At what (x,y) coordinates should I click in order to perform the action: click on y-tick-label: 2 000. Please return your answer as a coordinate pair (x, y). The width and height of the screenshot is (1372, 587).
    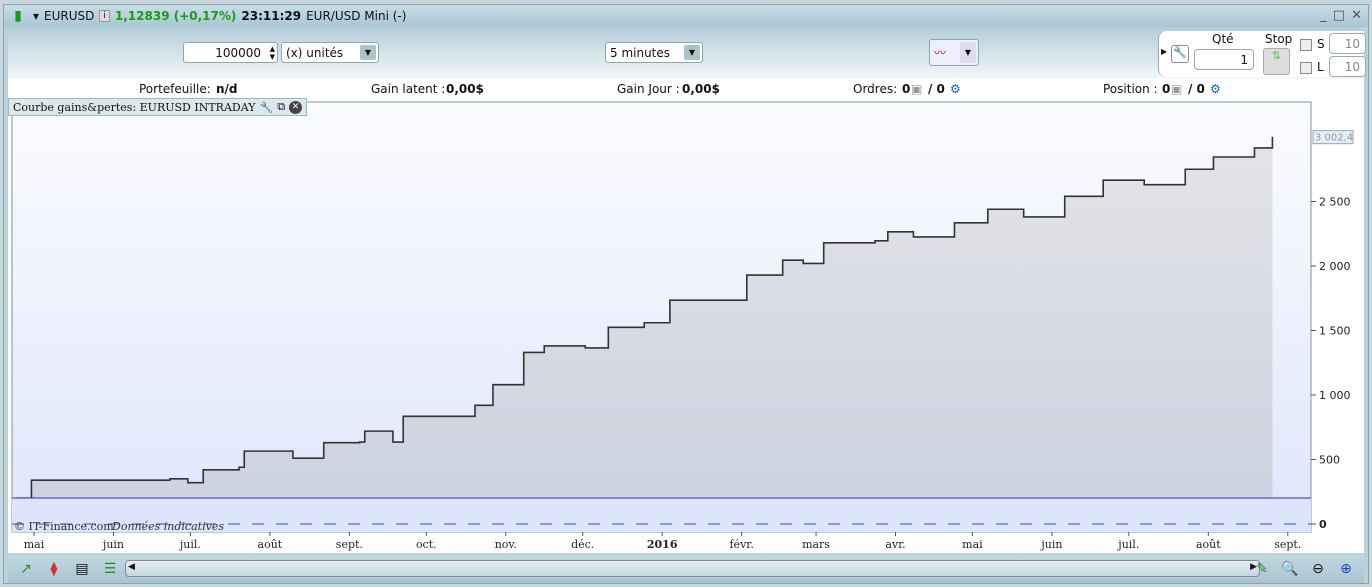
    Looking at the image, I should click on (1335, 266).